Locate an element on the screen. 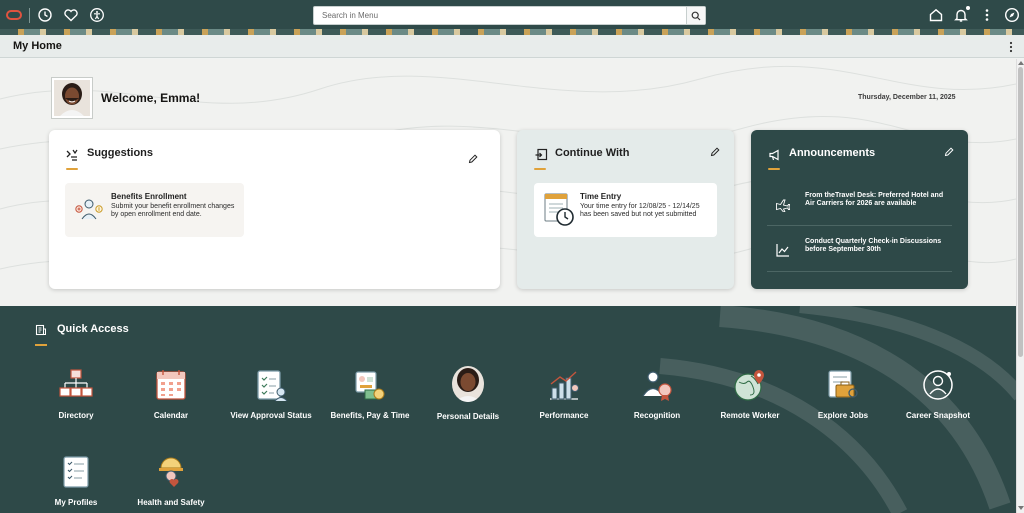 The width and height of the screenshot is (1024, 513). page-scrollbar is located at coordinates (1020, 286).